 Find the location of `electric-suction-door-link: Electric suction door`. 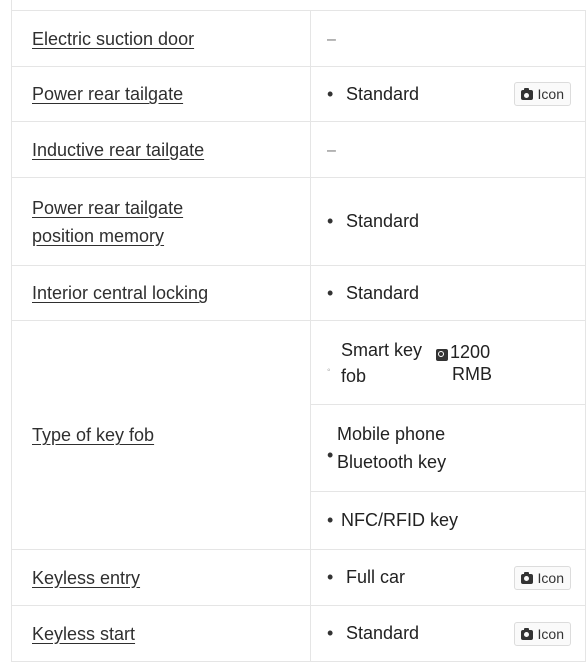

electric-suction-door-link: Electric suction door is located at coordinates (113, 39).